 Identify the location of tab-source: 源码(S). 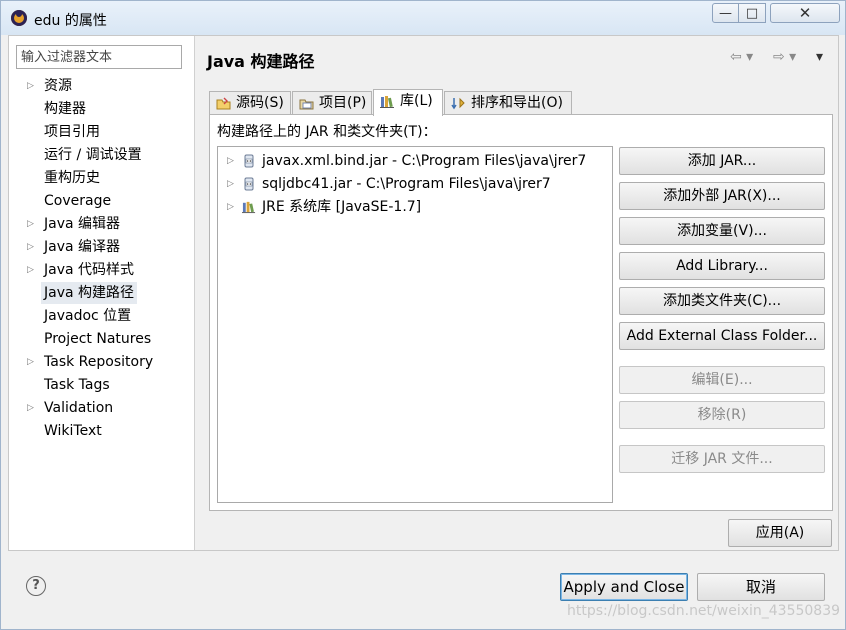
(250, 103).